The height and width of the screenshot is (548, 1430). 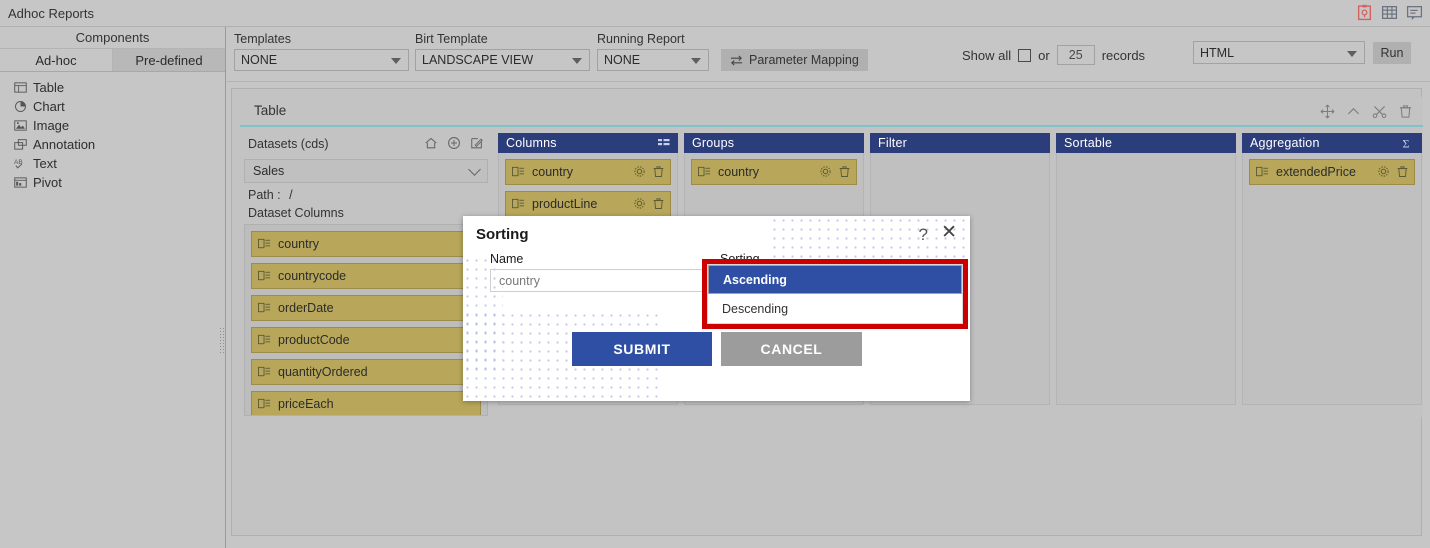 What do you see at coordinates (18, 164) in the screenshot?
I see `text-ab-icon: AB` at bounding box center [18, 164].